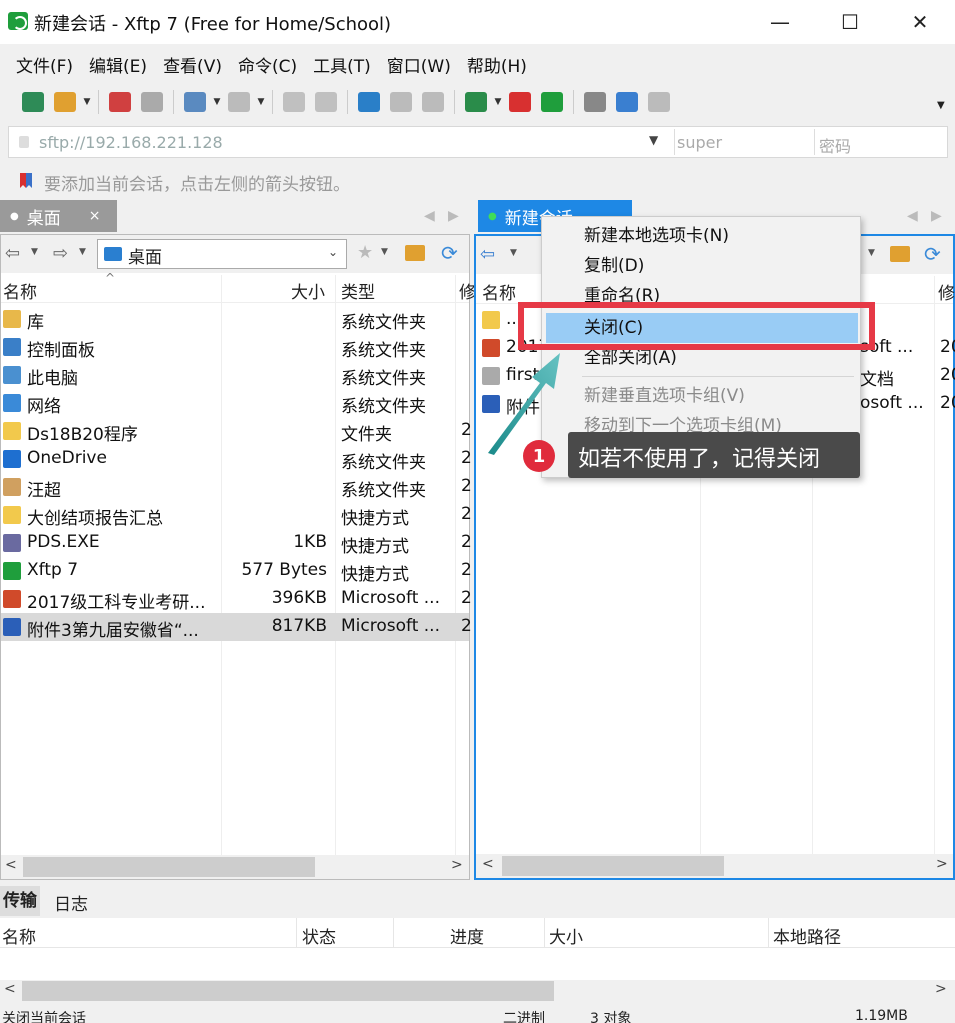 Image resolution: width=955 pixels, height=1023 pixels. Describe the element at coordinates (152, 102) in the screenshot. I see `link-button` at that location.